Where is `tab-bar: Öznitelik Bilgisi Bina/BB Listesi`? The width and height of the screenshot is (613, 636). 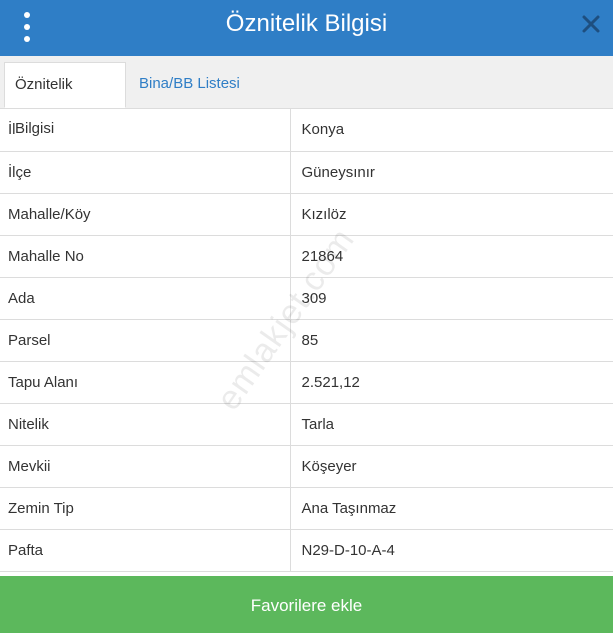 tab-bar: Öznitelik Bilgisi Bina/BB Listesi is located at coordinates (306, 96).